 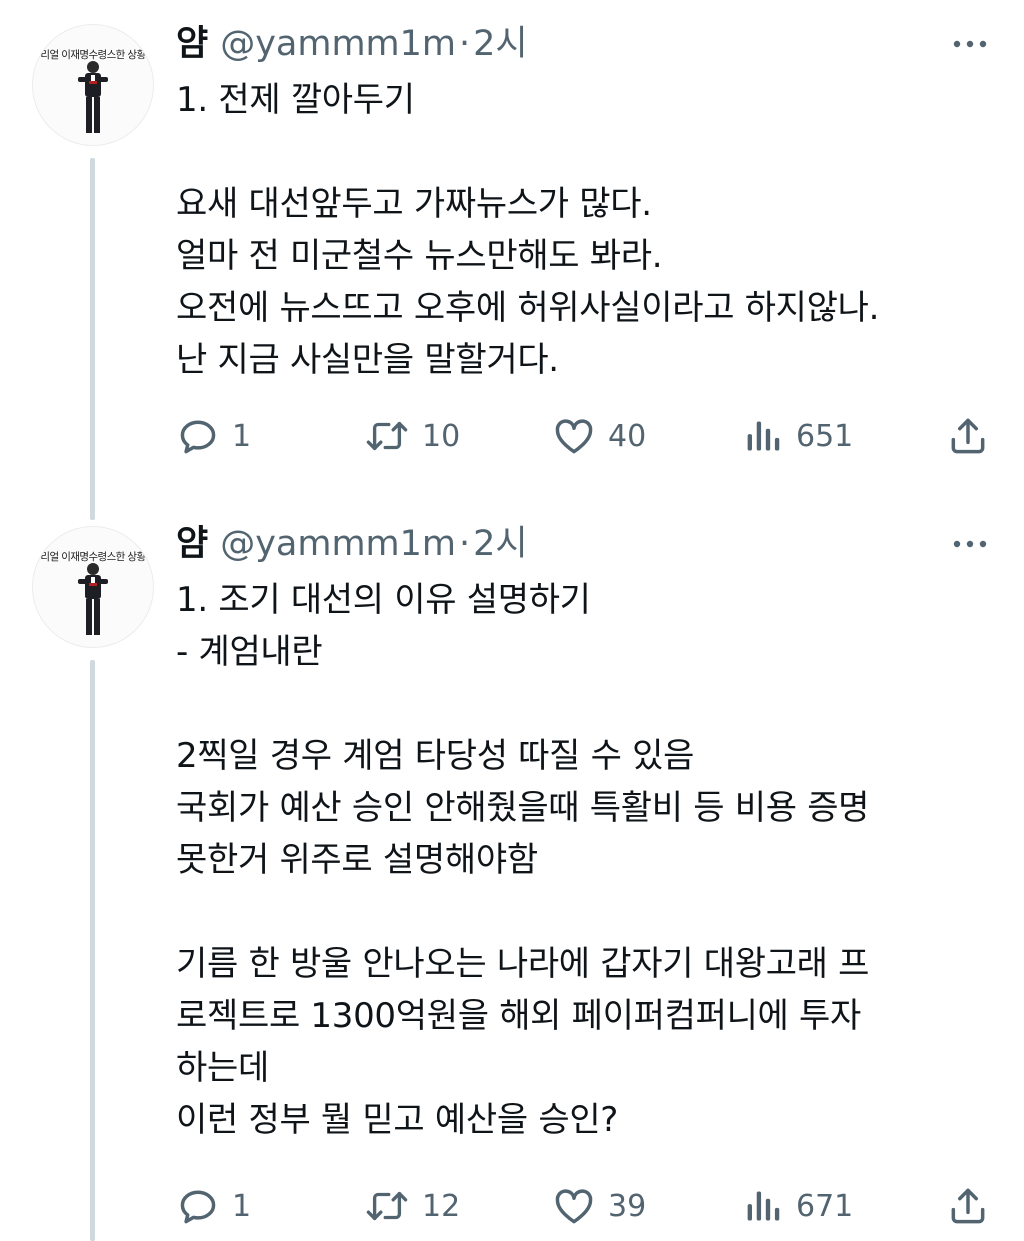 What do you see at coordinates (599, 1206) in the screenshot?
I see `like-button: 39` at bounding box center [599, 1206].